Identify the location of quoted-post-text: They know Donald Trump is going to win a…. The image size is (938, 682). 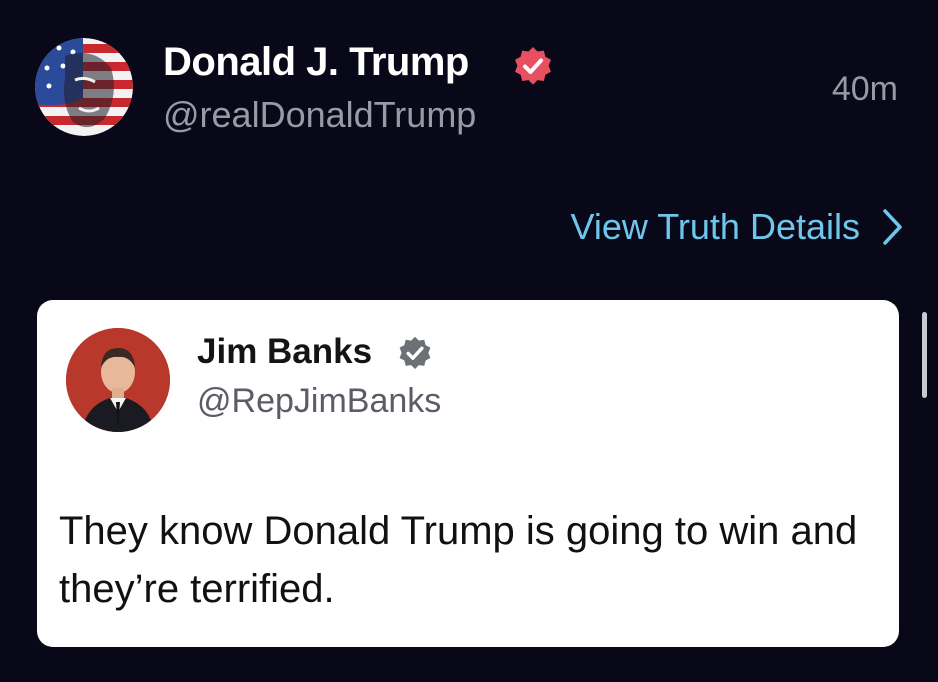
(458, 560).